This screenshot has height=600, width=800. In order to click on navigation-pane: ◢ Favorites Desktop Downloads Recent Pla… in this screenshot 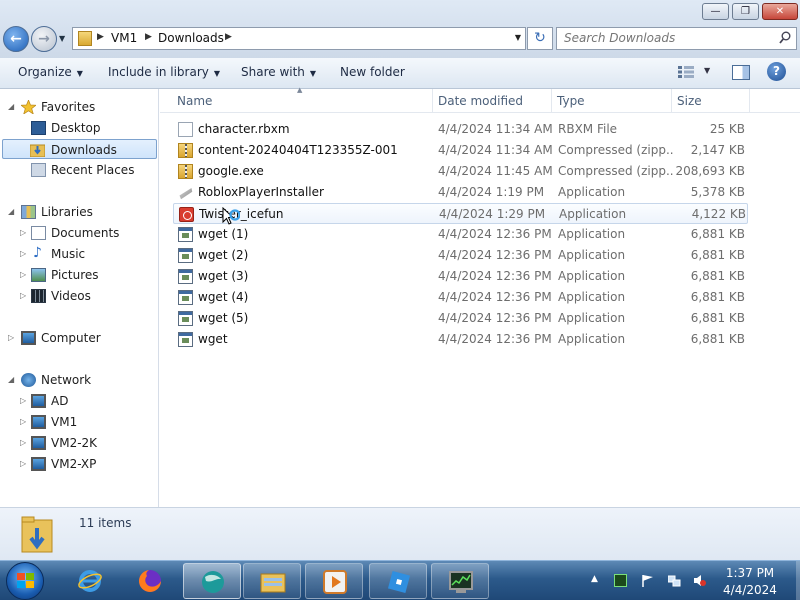, I will do `click(79, 298)`.